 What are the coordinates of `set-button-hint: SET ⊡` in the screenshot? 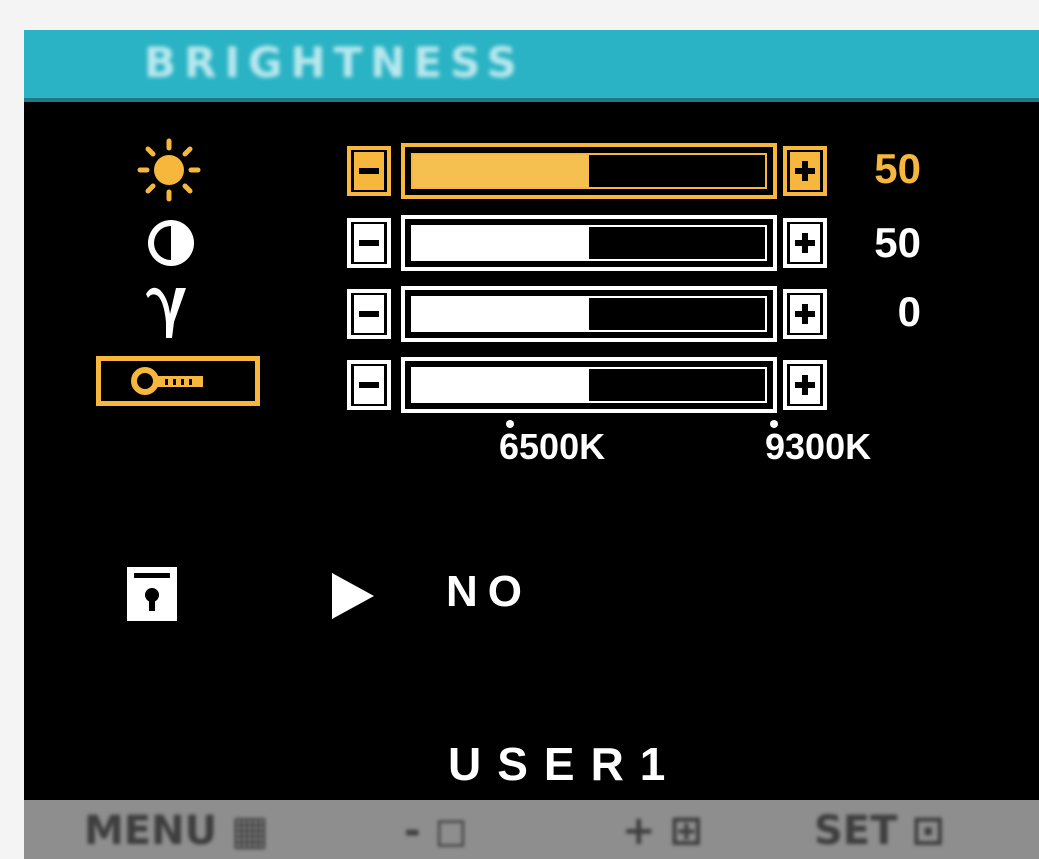 It's located at (879, 831).